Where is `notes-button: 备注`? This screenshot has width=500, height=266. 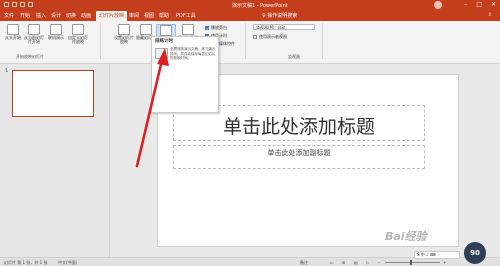
notes-button: 备注 is located at coordinates (304, 263).